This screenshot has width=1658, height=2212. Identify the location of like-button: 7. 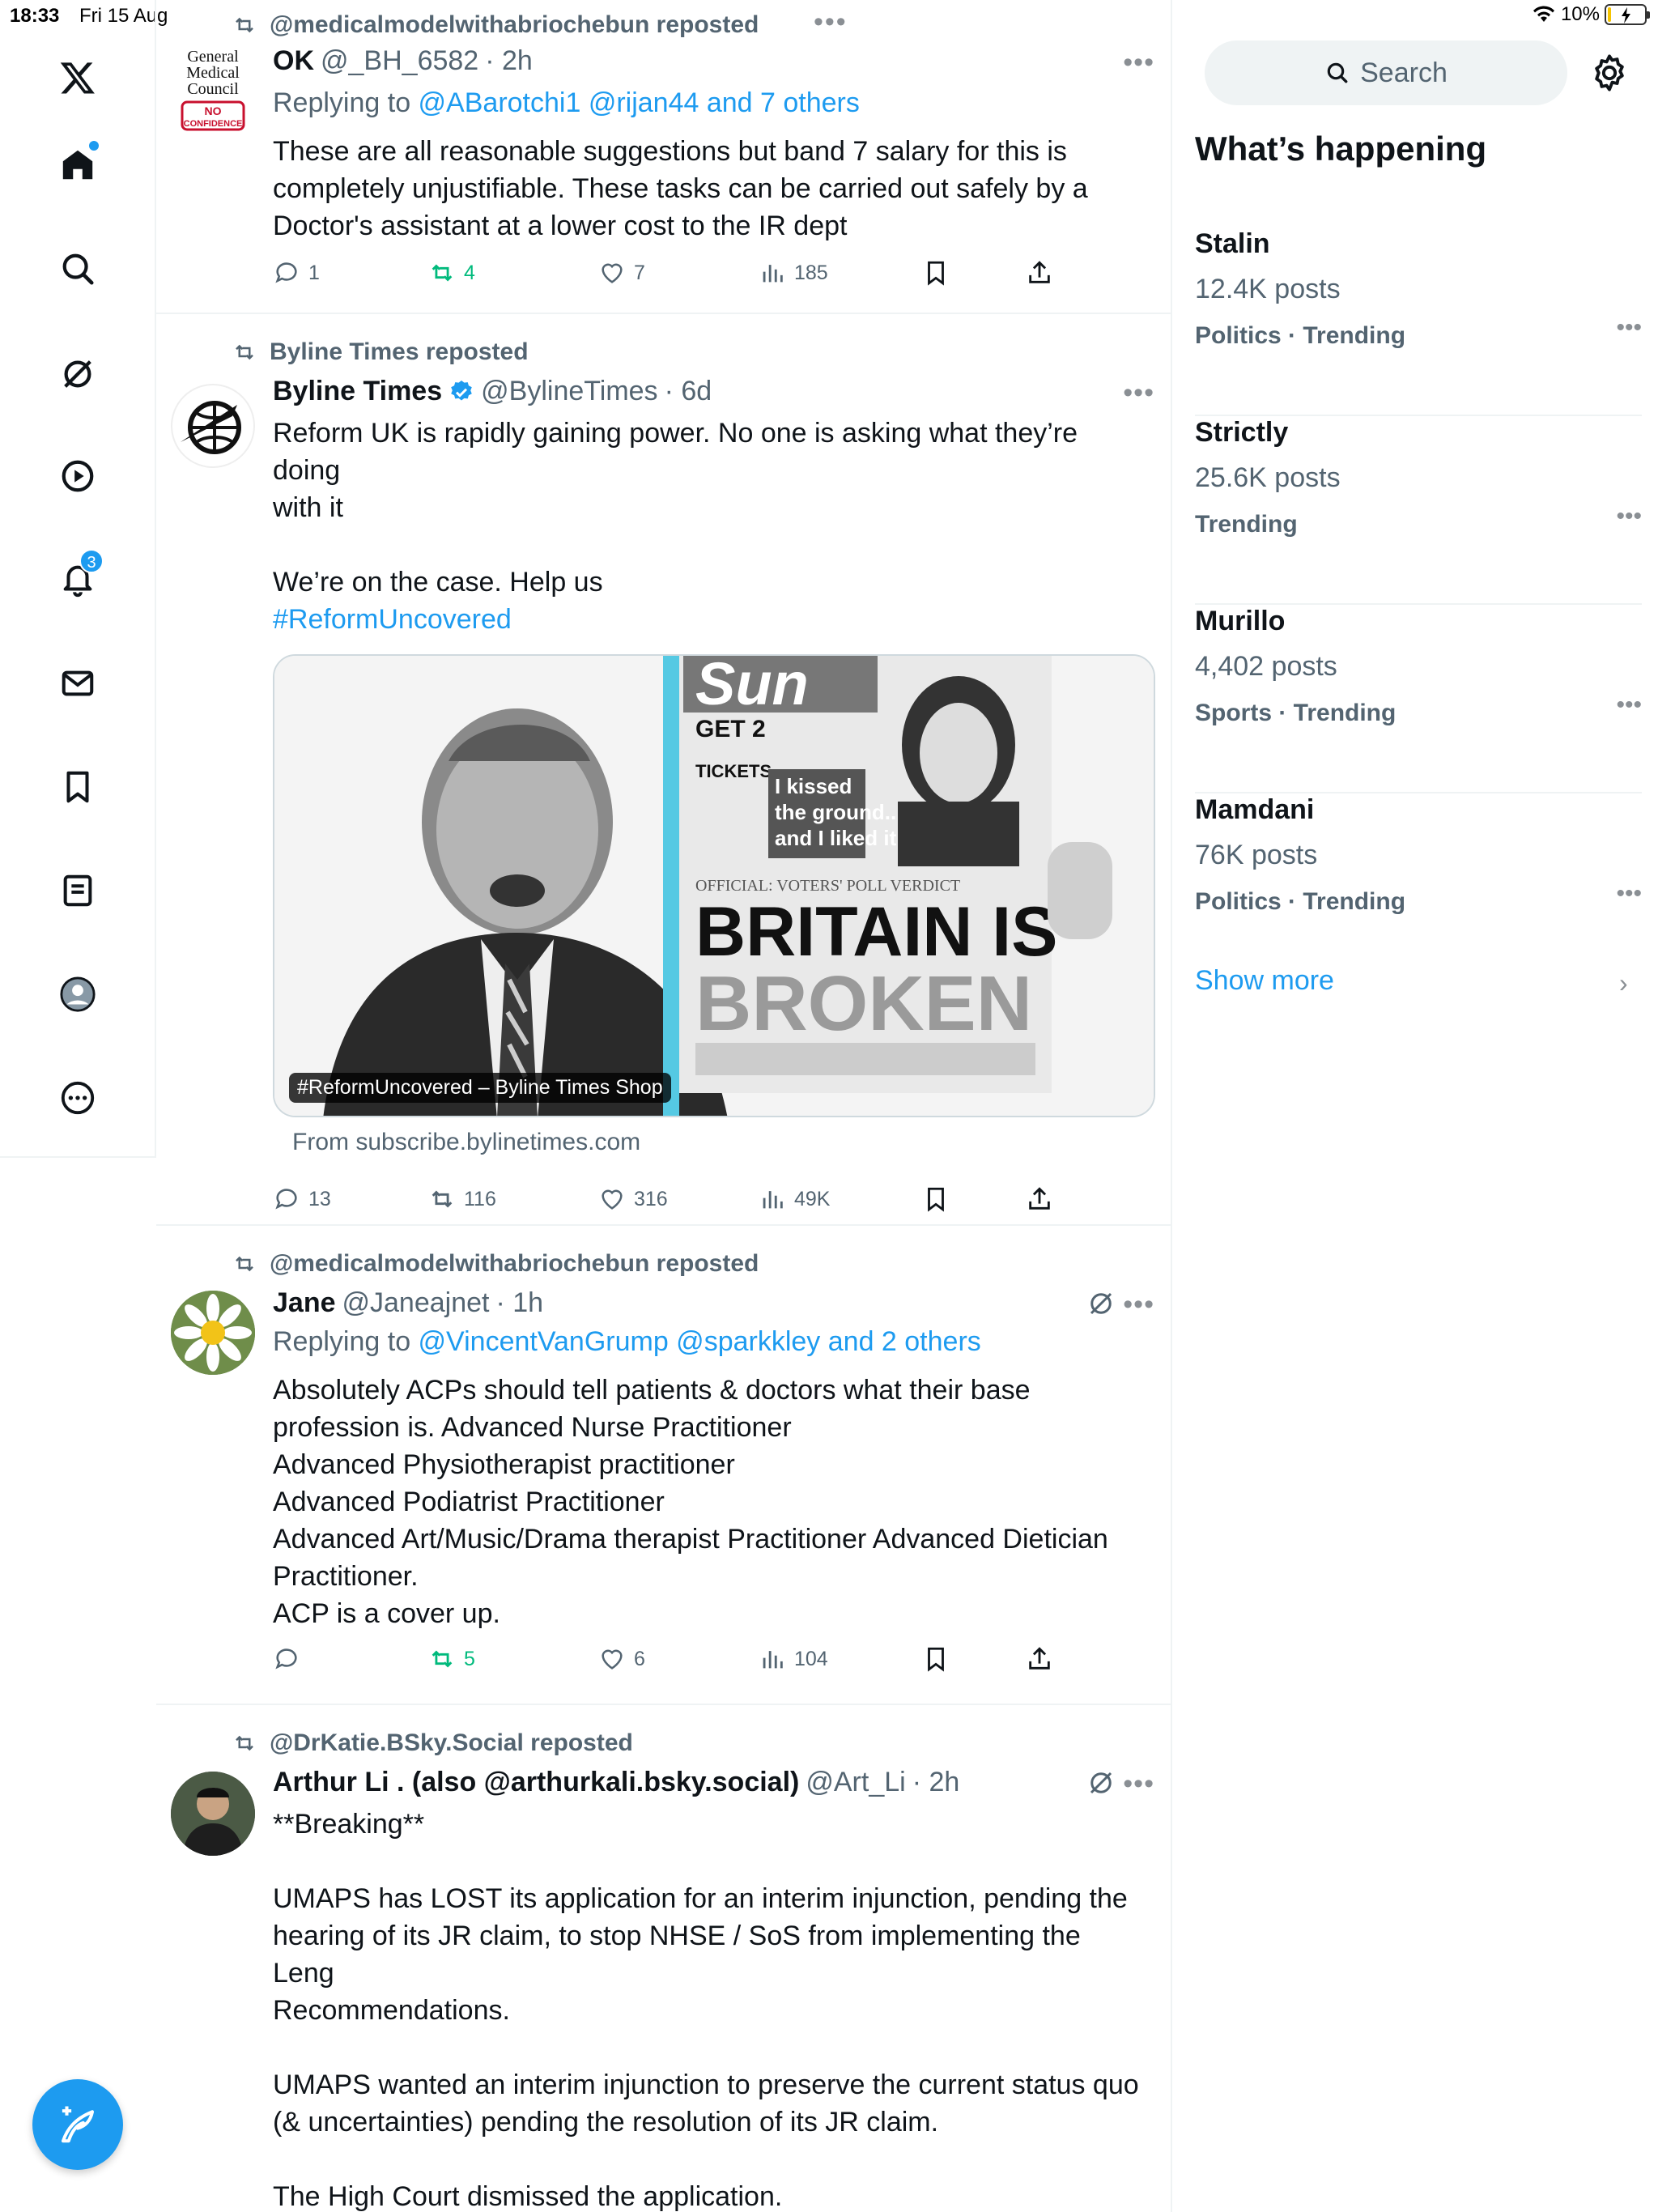
(621, 273).